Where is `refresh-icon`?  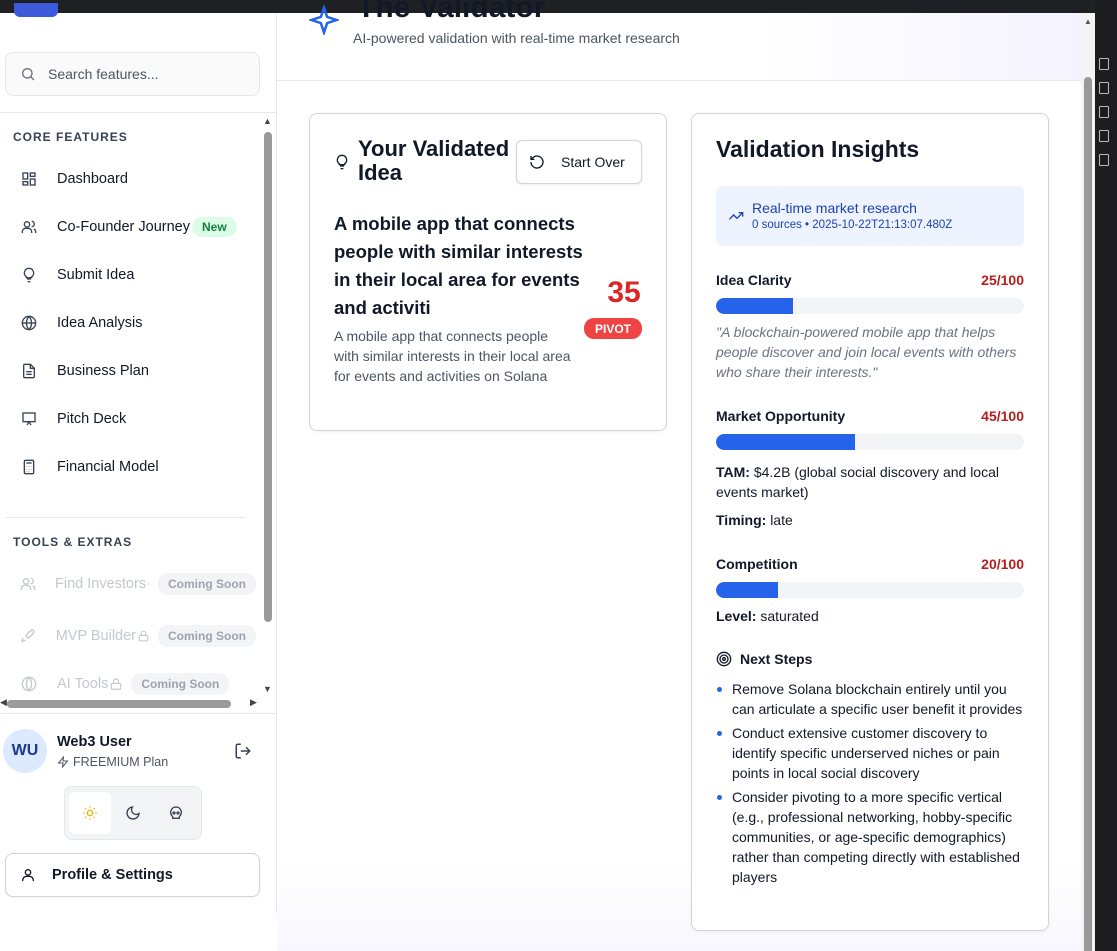 refresh-icon is located at coordinates (537, 162).